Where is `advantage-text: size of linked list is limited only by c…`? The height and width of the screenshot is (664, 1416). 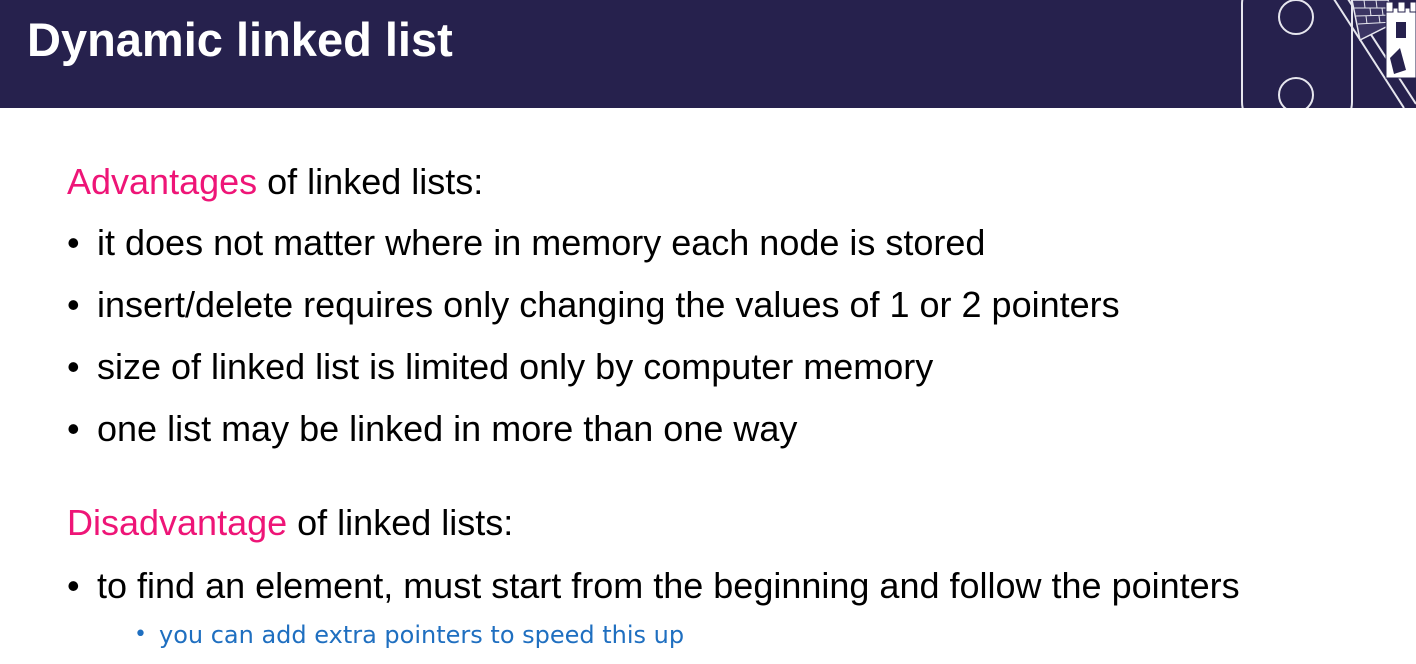 advantage-text: size of linked list is limited only by c… is located at coordinates (515, 366).